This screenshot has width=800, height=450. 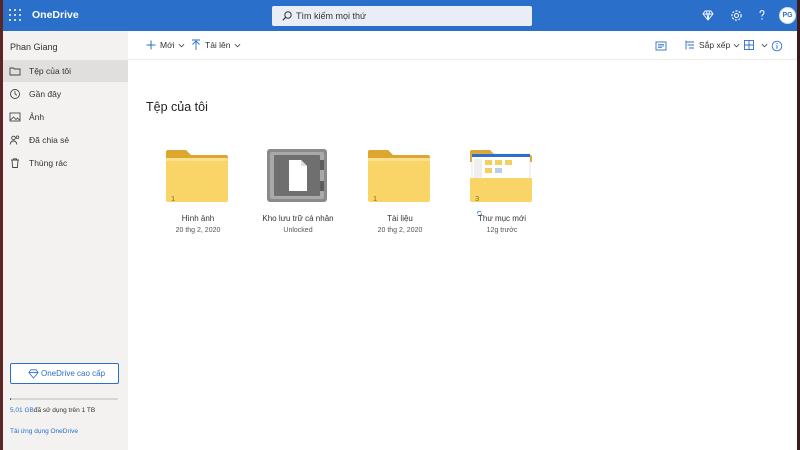 I want to click on page-title: Tệp của tôi, so click(x=177, y=107).